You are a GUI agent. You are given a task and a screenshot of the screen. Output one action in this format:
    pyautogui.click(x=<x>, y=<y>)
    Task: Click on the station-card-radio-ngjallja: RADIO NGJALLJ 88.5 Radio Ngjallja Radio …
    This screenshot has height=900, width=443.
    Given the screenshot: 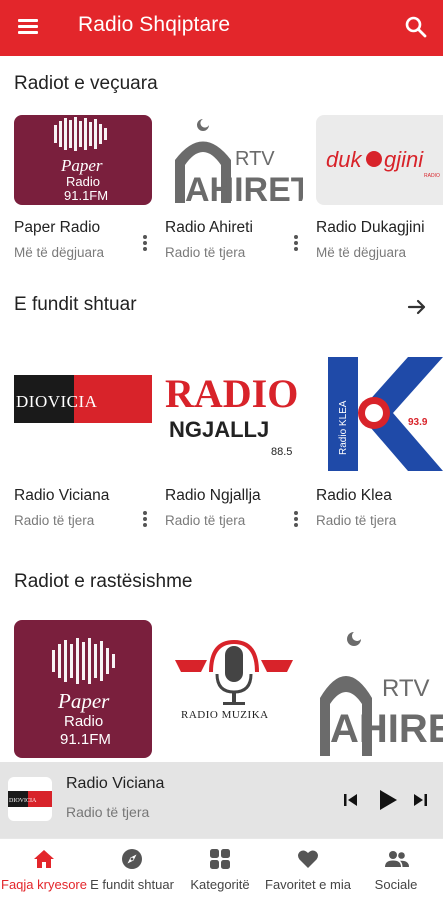 What is the action you would take?
    pyautogui.click(x=235, y=441)
    